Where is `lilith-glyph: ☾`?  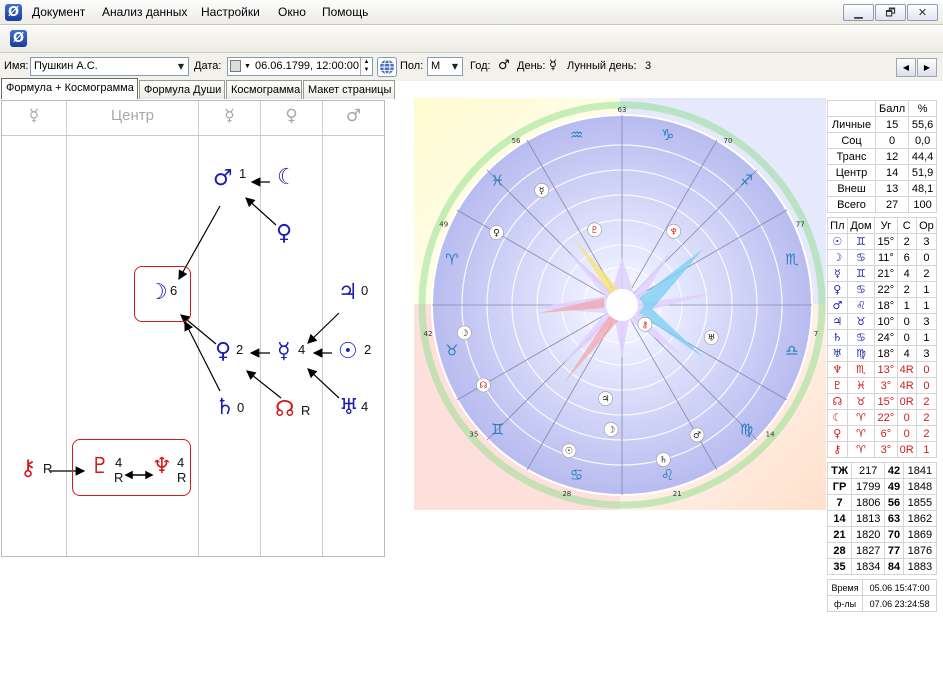
lilith-glyph: ☾ is located at coordinates (287, 178).